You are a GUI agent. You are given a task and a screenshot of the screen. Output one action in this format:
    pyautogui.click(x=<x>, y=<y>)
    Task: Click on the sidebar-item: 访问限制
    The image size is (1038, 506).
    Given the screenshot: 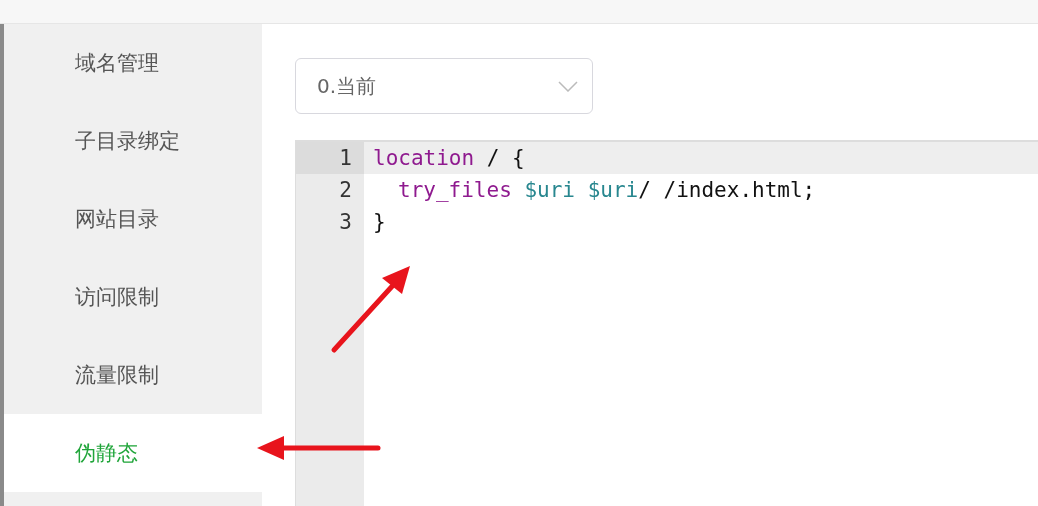 What is the action you would take?
    pyautogui.click(x=133, y=297)
    